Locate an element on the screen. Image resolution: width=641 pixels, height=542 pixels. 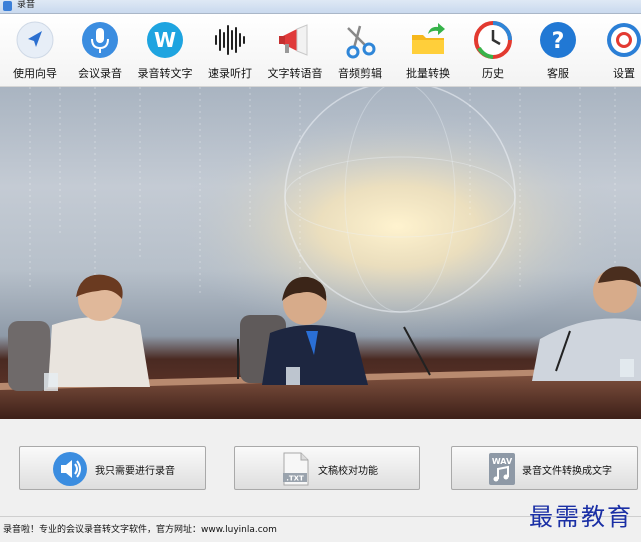
convert-audio-to-text-label: 录音文件转换成文字 is located at coordinates (567, 471).